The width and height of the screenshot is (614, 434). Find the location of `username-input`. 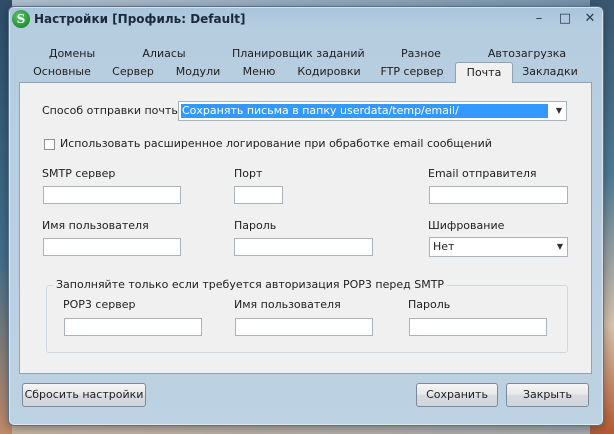

username-input is located at coordinates (112, 247).